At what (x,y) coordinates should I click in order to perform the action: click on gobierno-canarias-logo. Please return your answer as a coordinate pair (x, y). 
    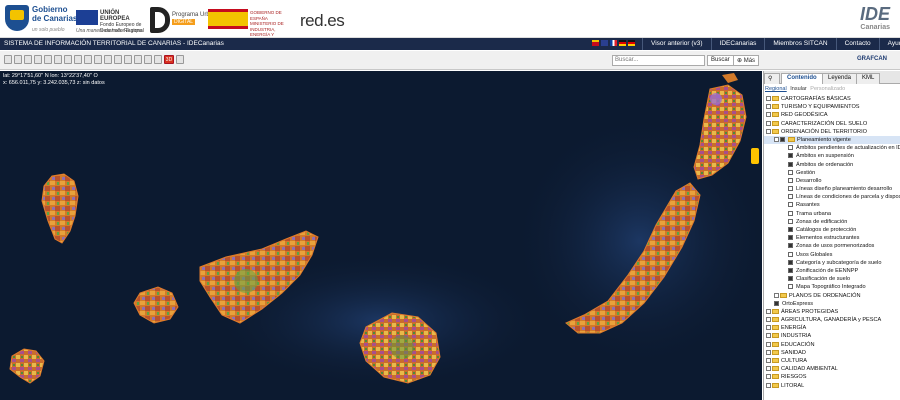
    Looking at the image, I should click on (17, 18).